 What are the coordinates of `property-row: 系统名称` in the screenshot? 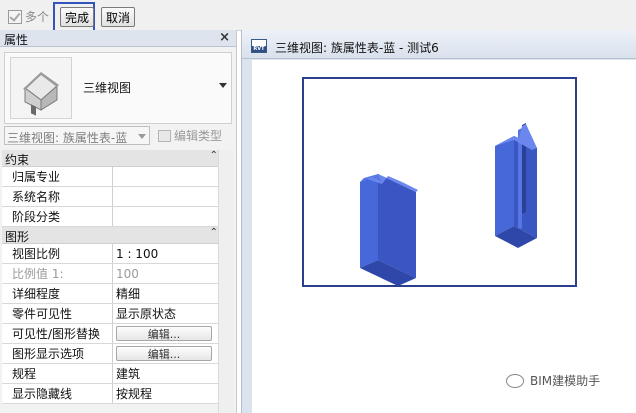 It's located at (117, 197).